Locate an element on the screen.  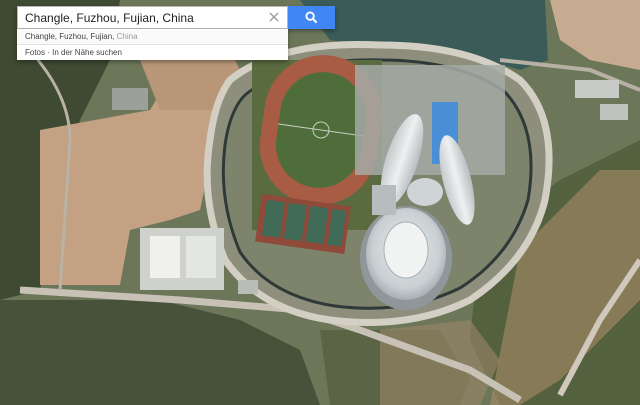
close-icon is located at coordinates (274, 17).